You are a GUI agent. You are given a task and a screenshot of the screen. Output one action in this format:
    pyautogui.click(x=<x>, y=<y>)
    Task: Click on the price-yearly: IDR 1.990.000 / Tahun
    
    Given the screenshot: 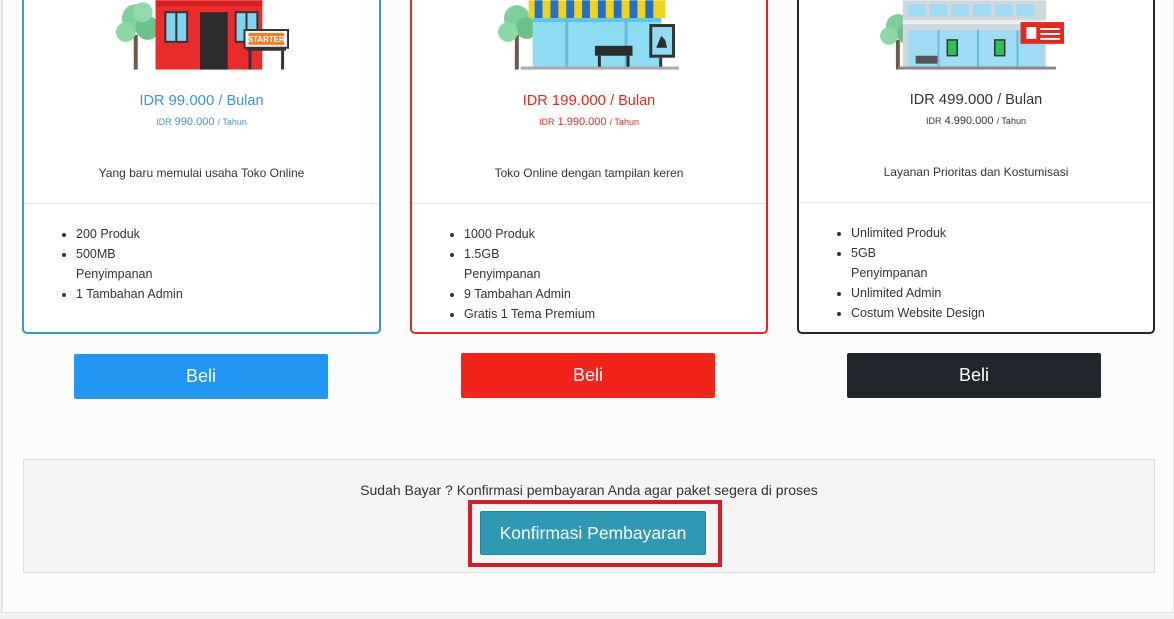 What is the action you would take?
    pyautogui.click(x=589, y=122)
    